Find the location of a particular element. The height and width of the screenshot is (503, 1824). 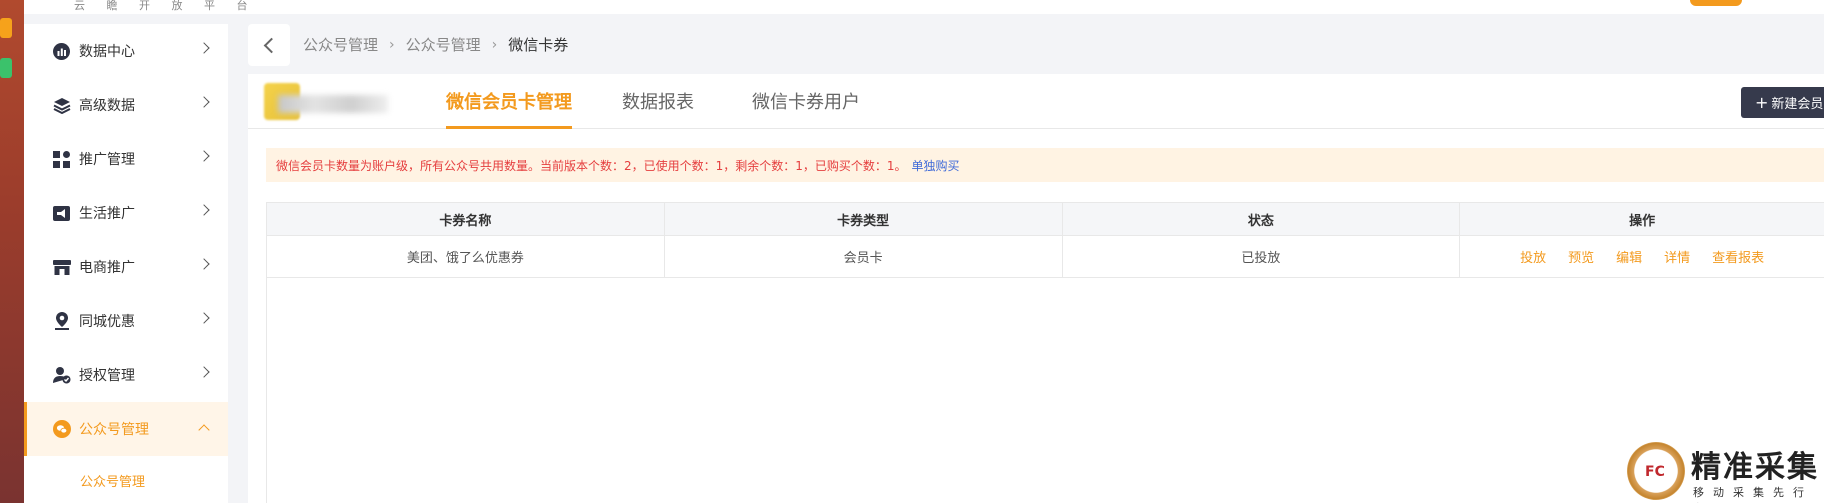

action-edit-link: 编辑 is located at coordinates (1629, 256).